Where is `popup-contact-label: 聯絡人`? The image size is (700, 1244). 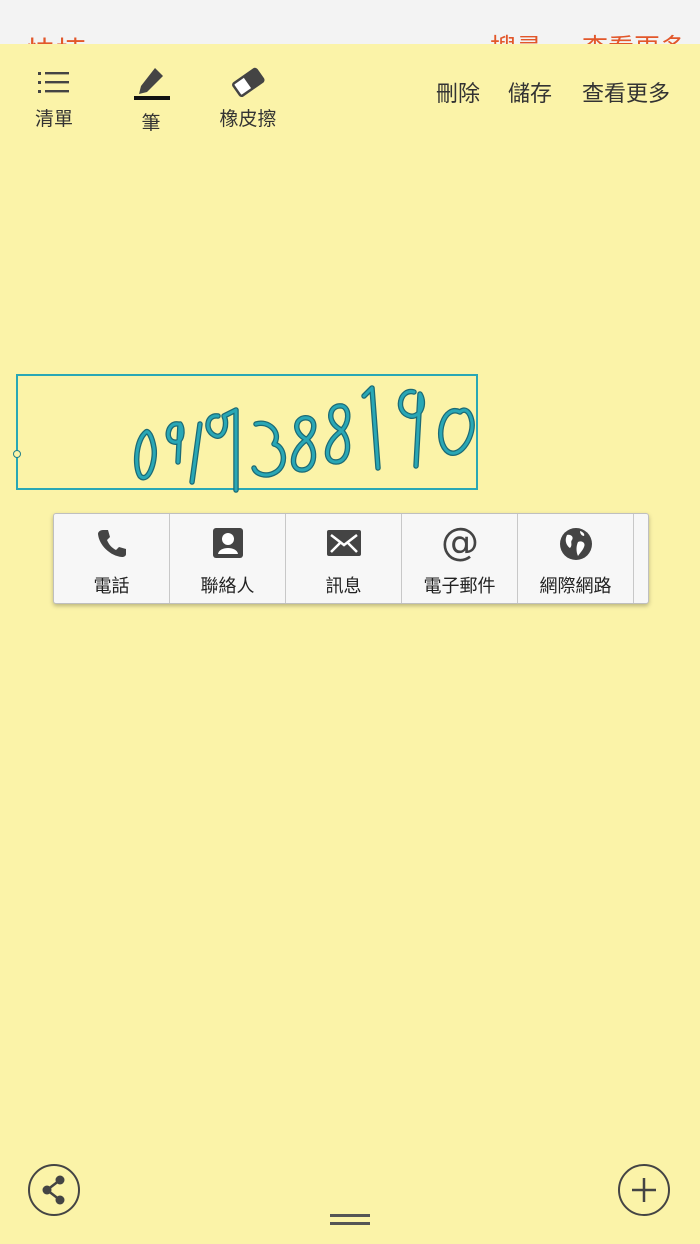
popup-contact-label: 聯絡人 is located at coordinates (227, 586).